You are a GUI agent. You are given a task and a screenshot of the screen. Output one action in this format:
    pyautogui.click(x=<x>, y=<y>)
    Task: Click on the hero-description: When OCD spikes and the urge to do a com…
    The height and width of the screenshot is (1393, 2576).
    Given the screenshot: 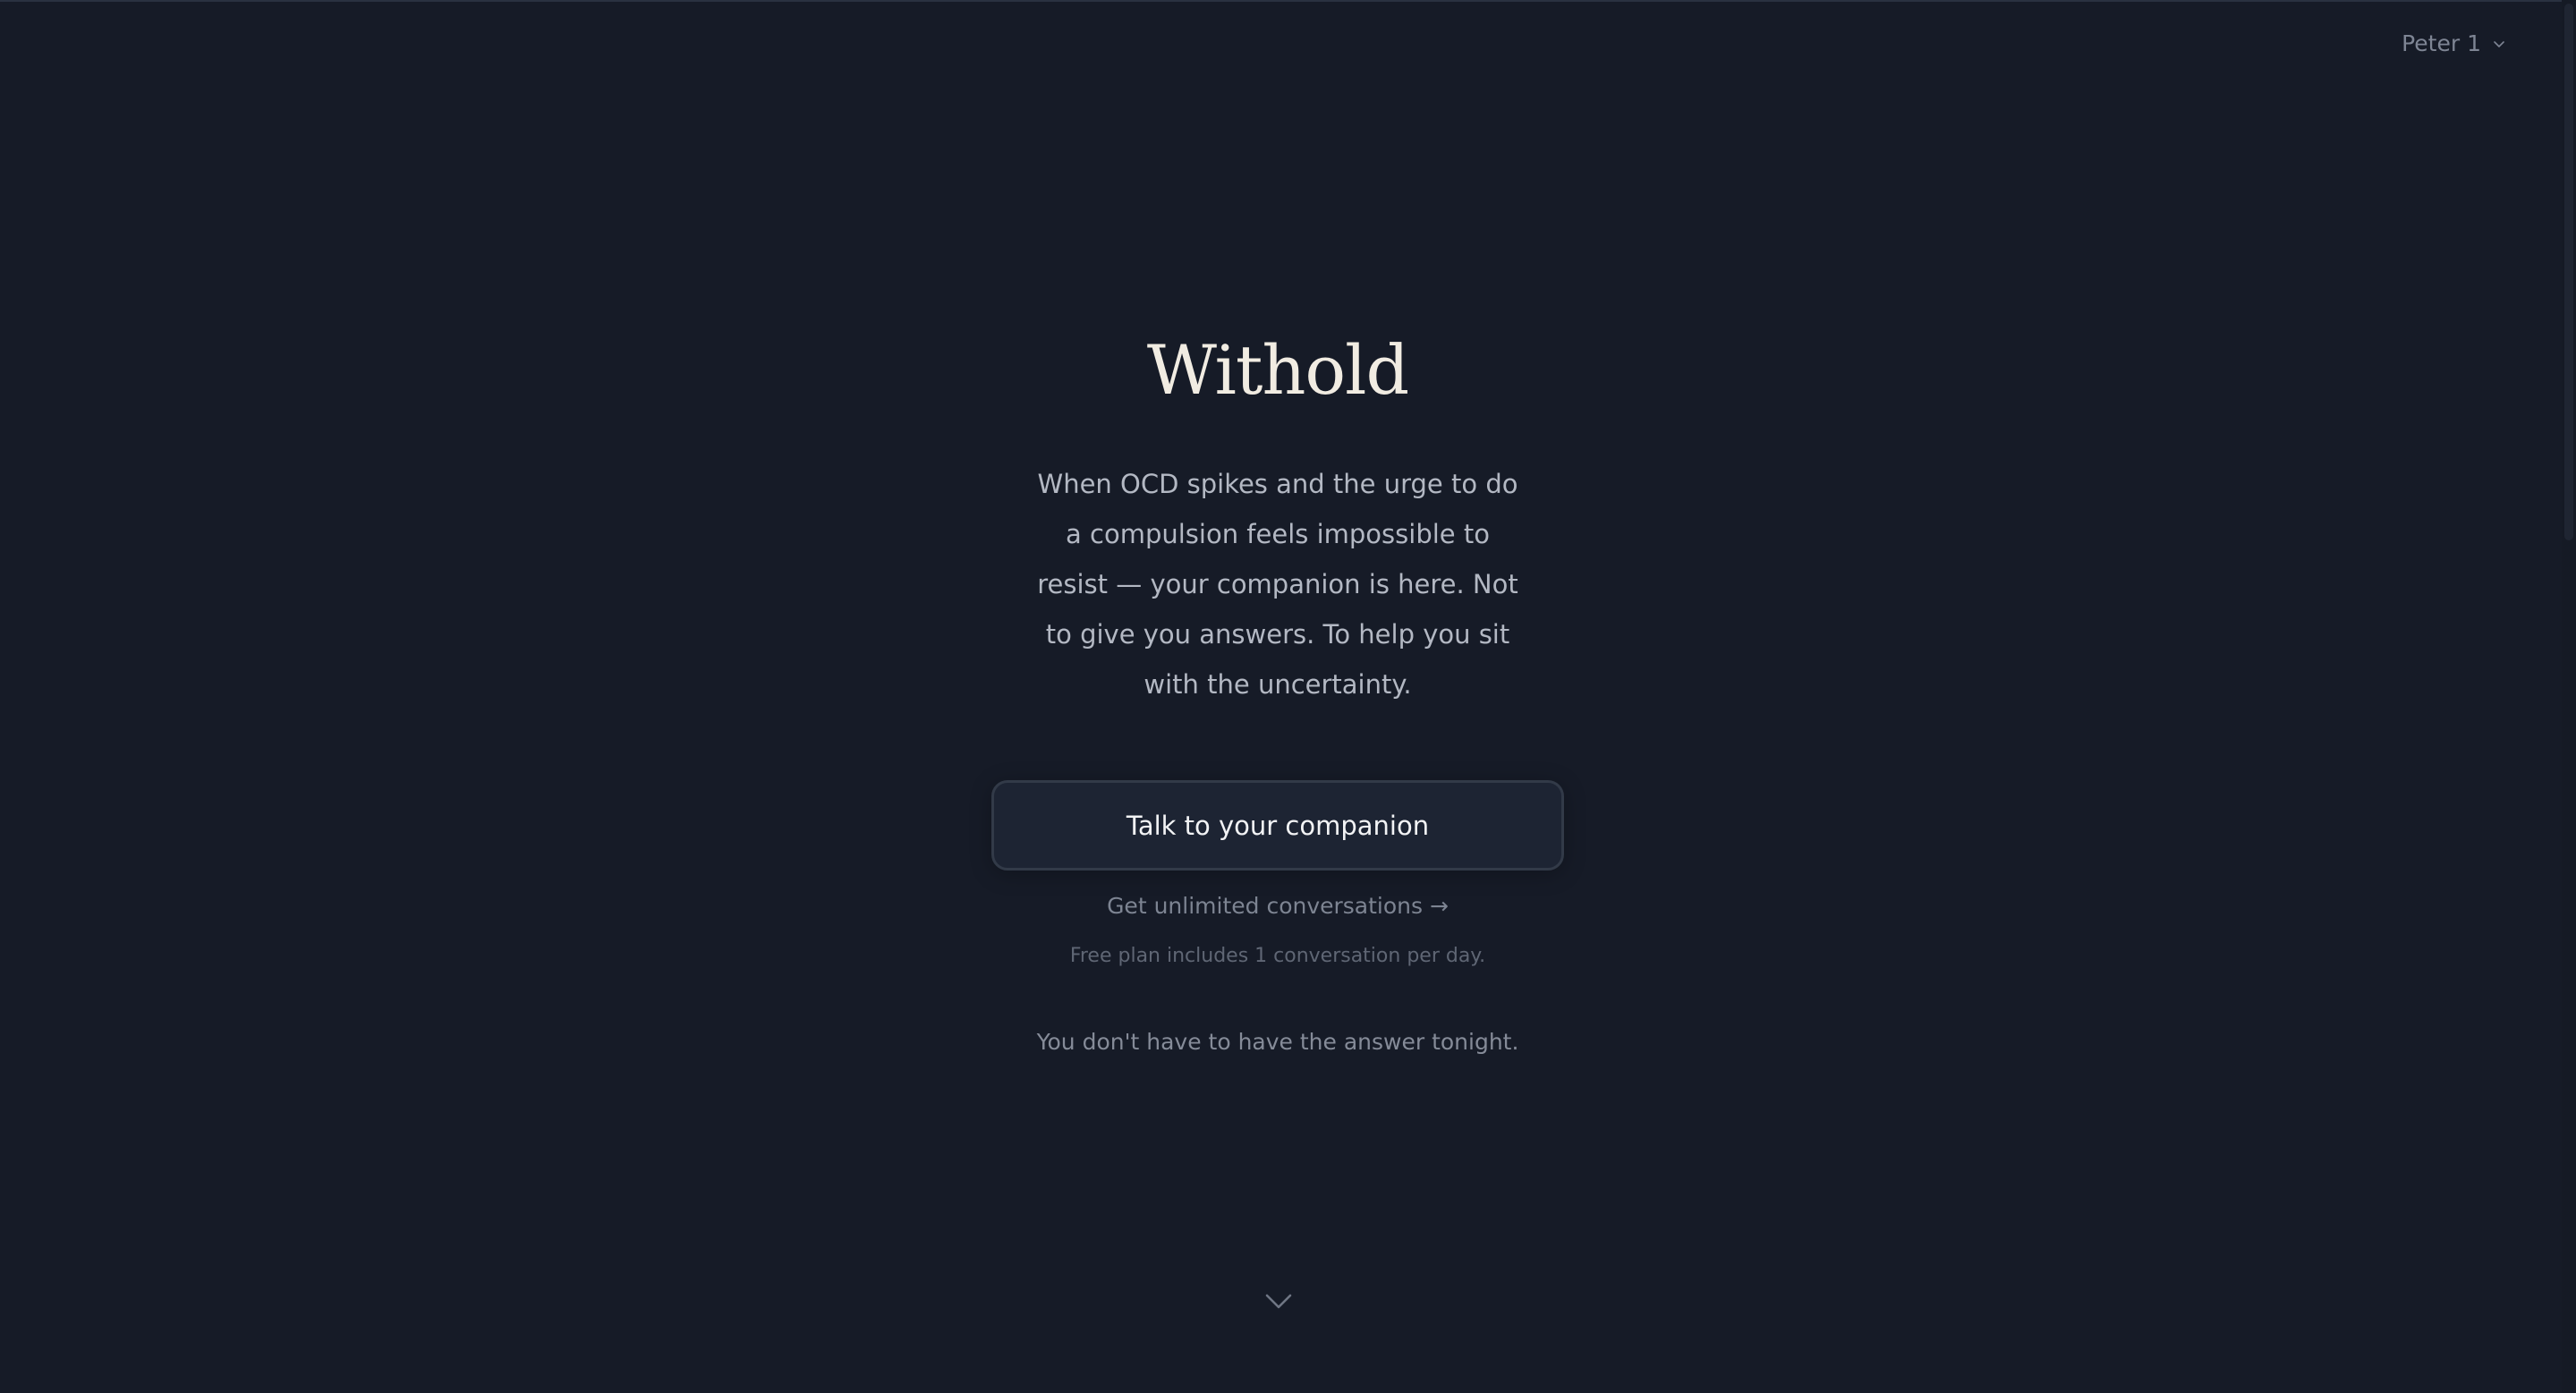 What is the action you would take?
    pyautogui.click(x=1277, y=584)
    